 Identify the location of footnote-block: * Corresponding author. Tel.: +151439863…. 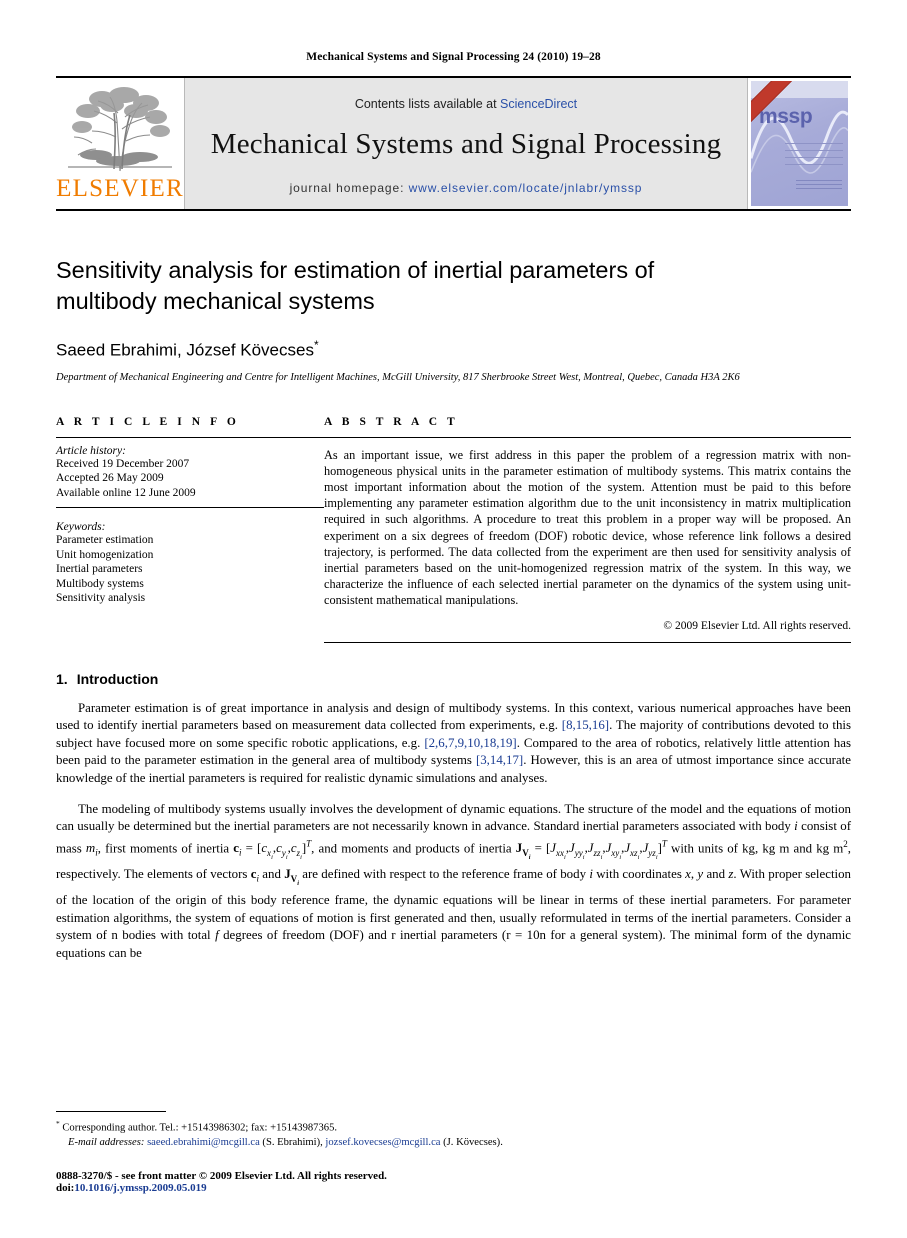
(453, 1130).